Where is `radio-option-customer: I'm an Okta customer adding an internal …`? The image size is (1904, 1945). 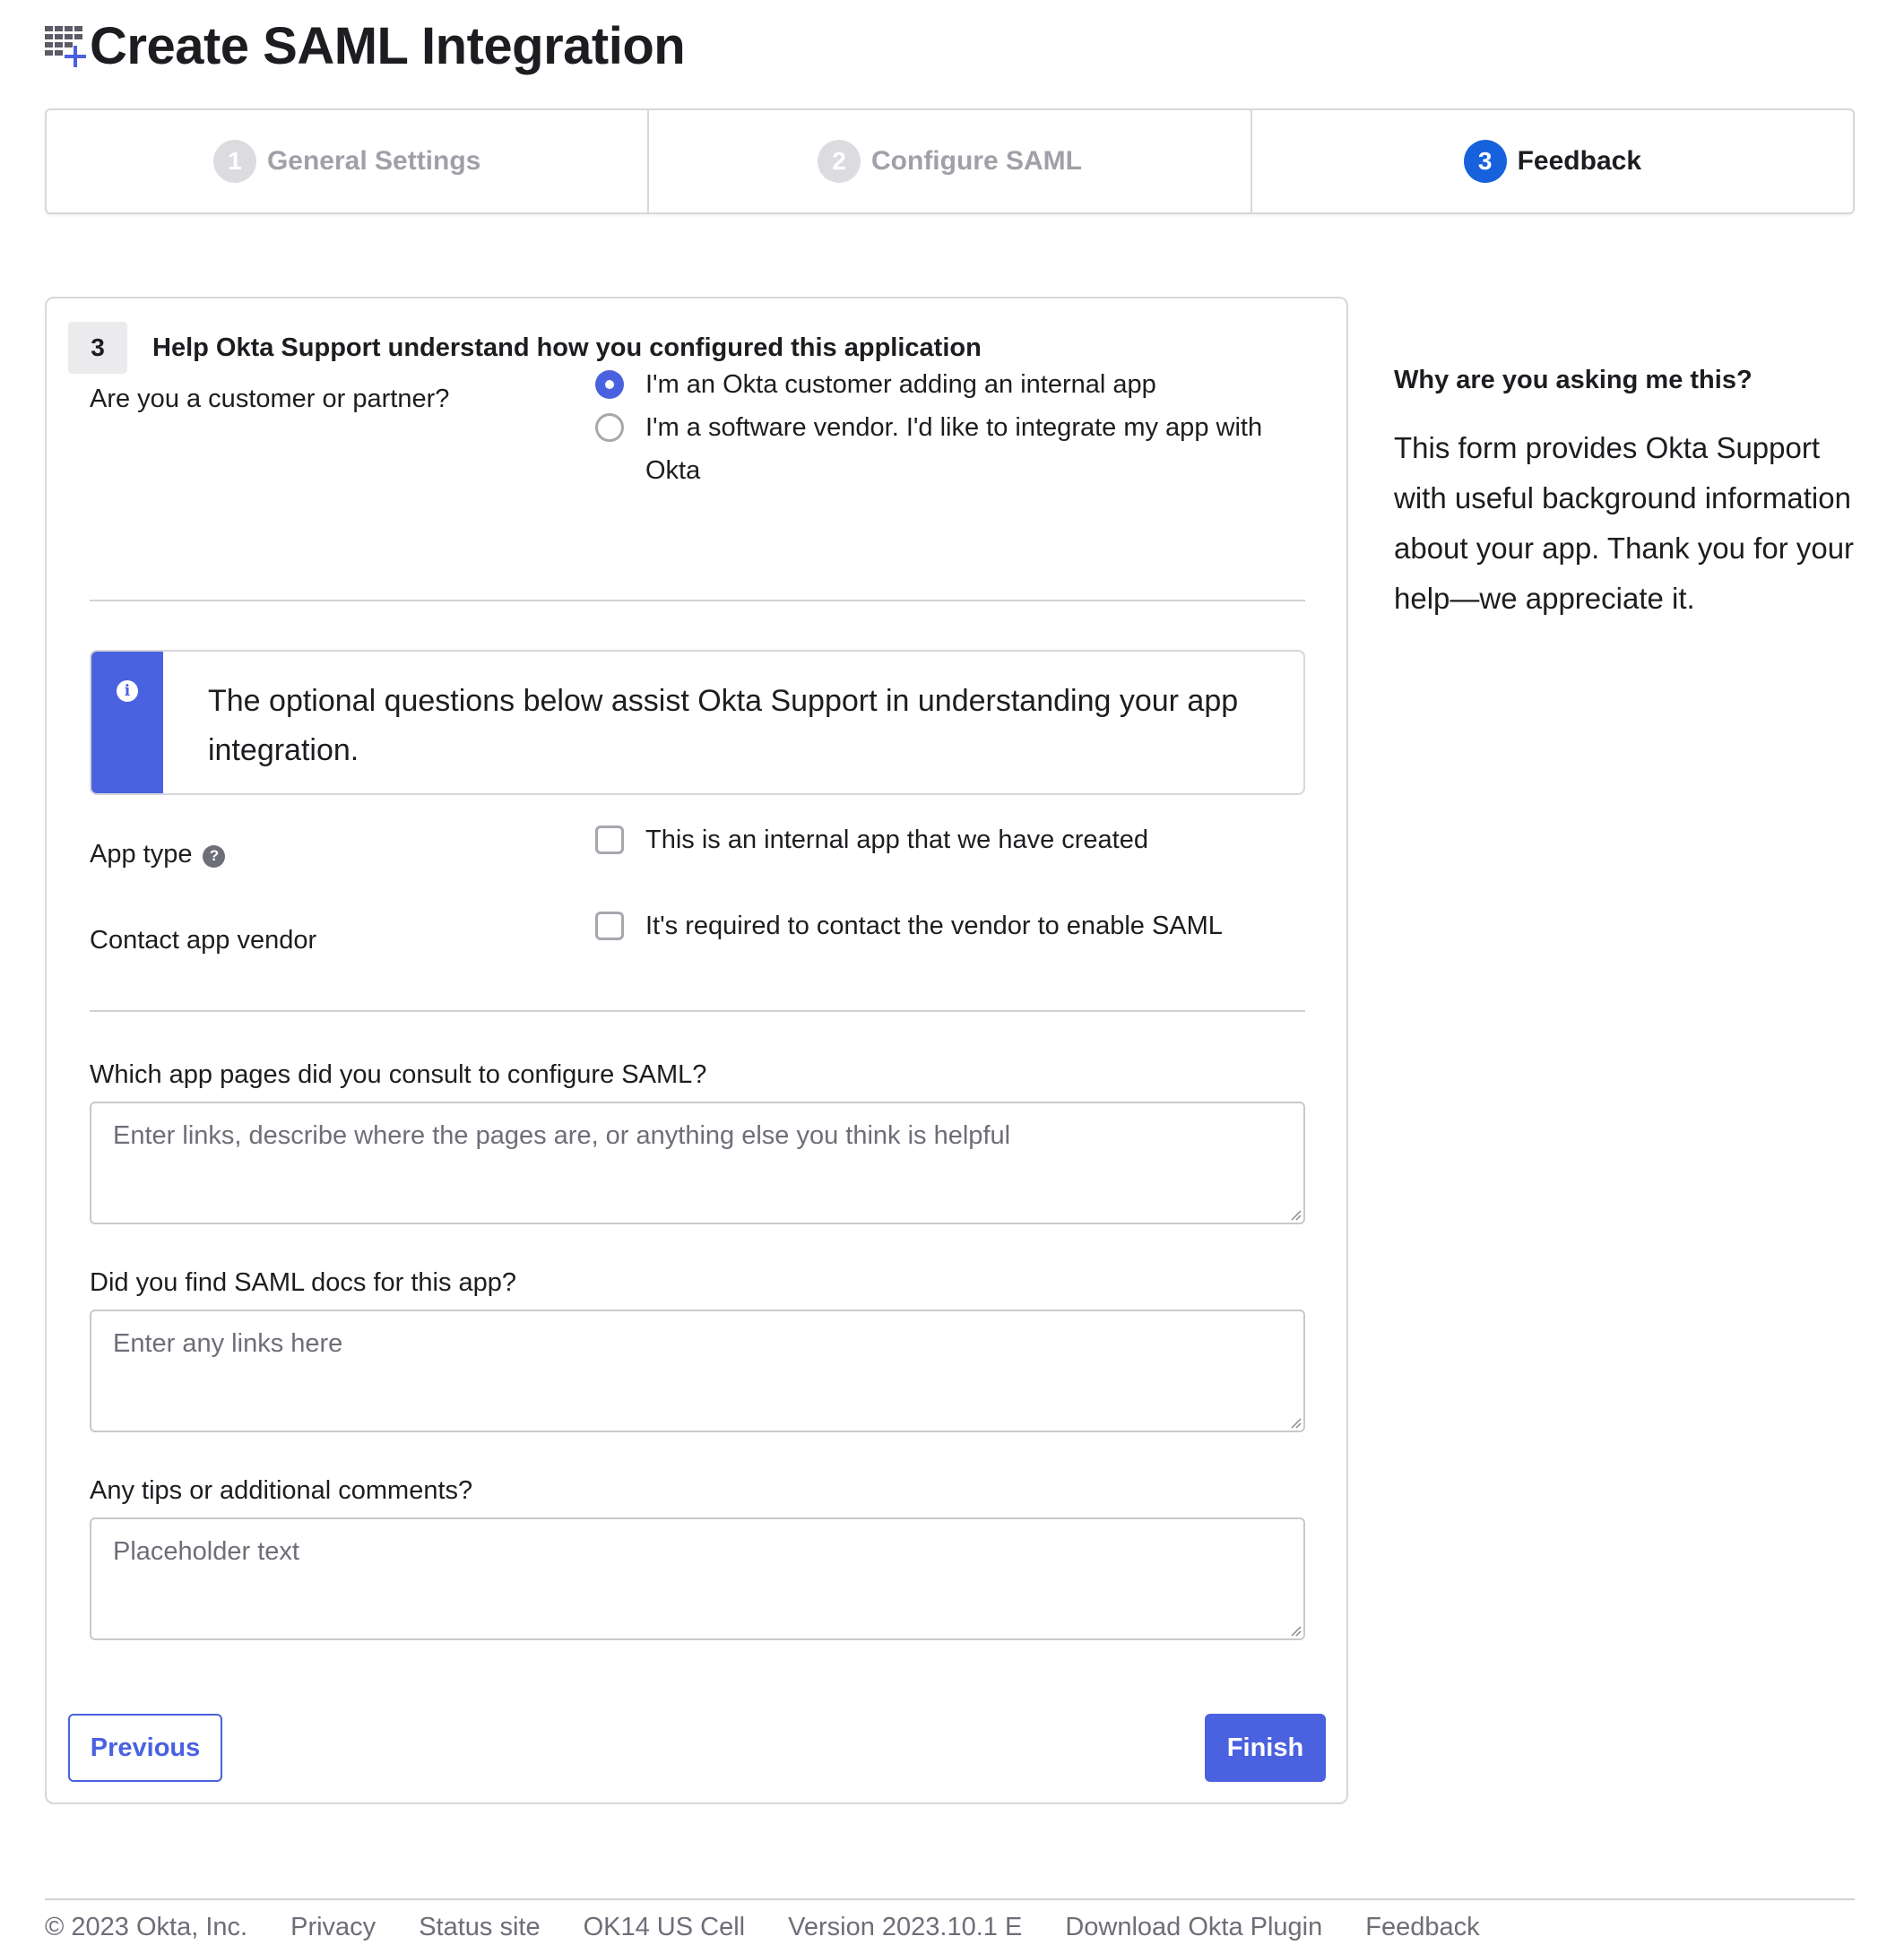
radio-option-customer: I'm an Okta customer adding an internal … is located at coordinates (936, 384).